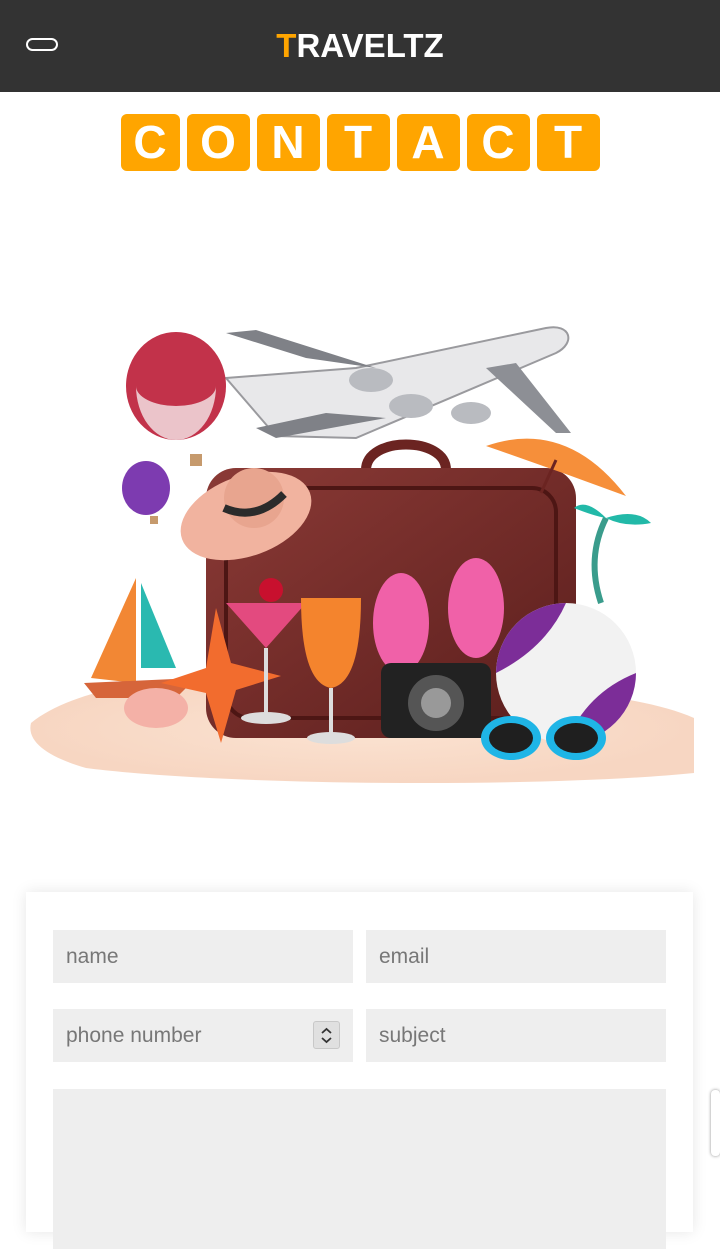 This screenshot has width=720, height=1249. Describe the element at coordinates (203, 956) in the screenshot. I see `name-input` at that location.